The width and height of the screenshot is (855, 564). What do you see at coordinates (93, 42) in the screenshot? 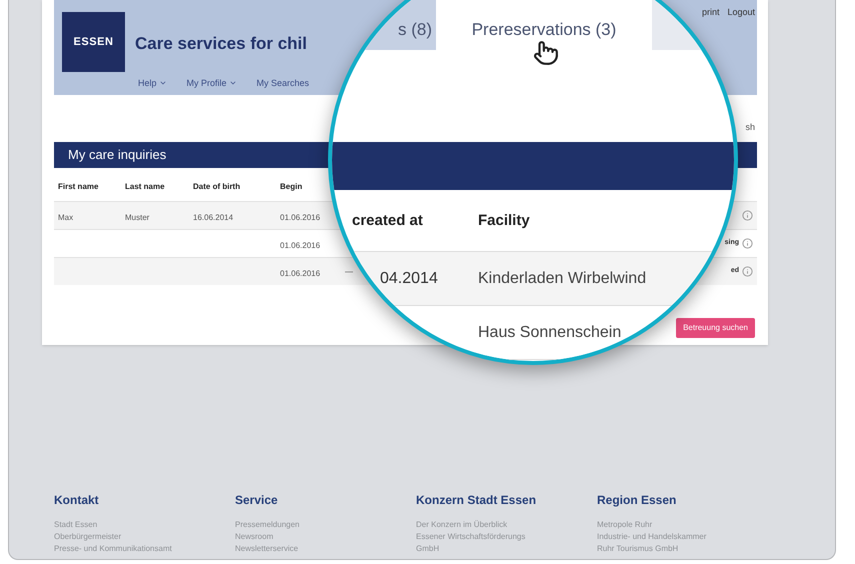
I see `essen-logo: ESSEN` at bounding box center [93, 42].